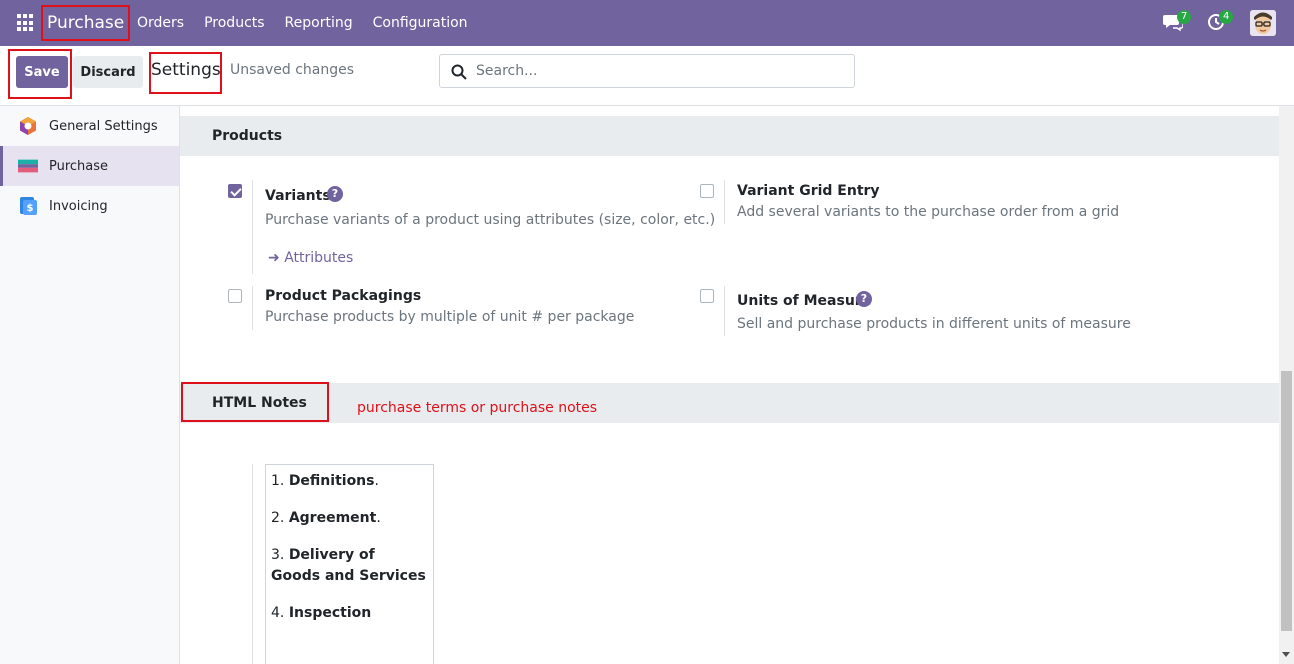 This screenshot has height=664, width=1294. I want to click on invoicing-app-icon: $, so click(28, 206).